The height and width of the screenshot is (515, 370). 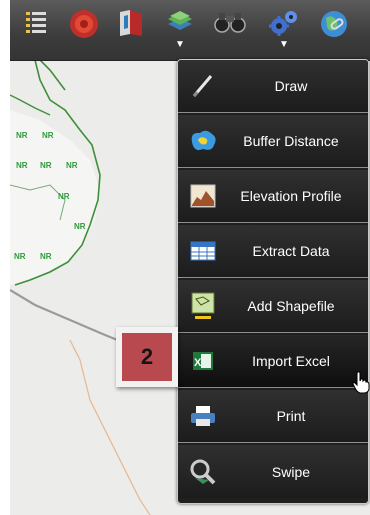 I want to click on globe-link-button, so click(x=334, y=30).